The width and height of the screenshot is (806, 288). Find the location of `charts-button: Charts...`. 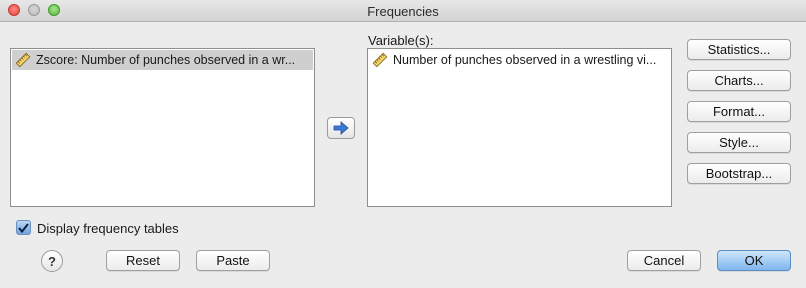

charts-button: Charts... is located at coordinates (739, 80).